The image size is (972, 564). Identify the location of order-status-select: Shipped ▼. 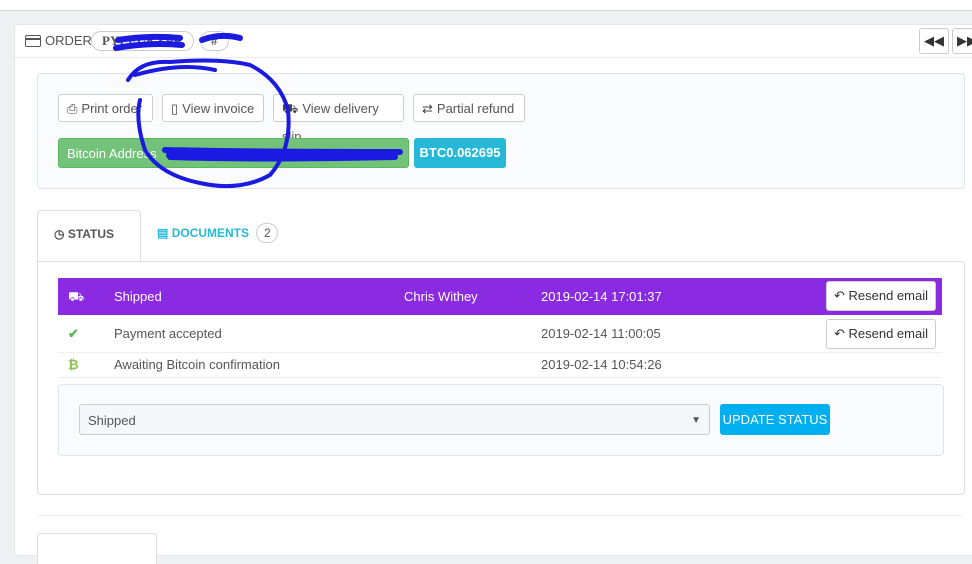
(394, 419).